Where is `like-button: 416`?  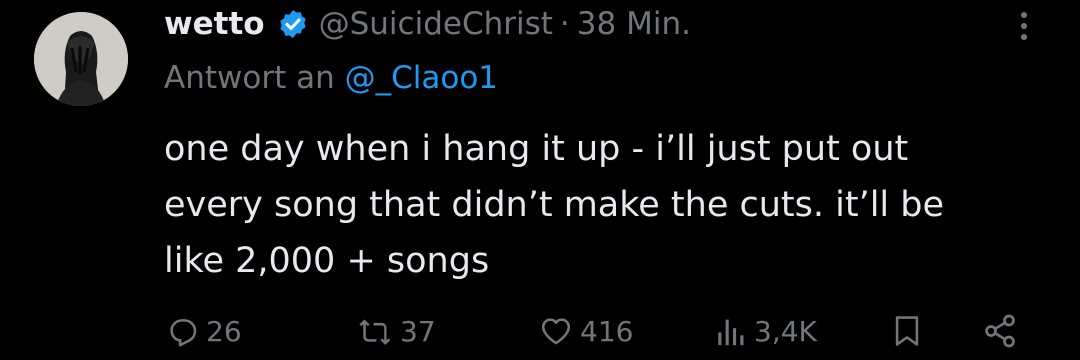
like-button: 416 is located at coordinates (585, 331).